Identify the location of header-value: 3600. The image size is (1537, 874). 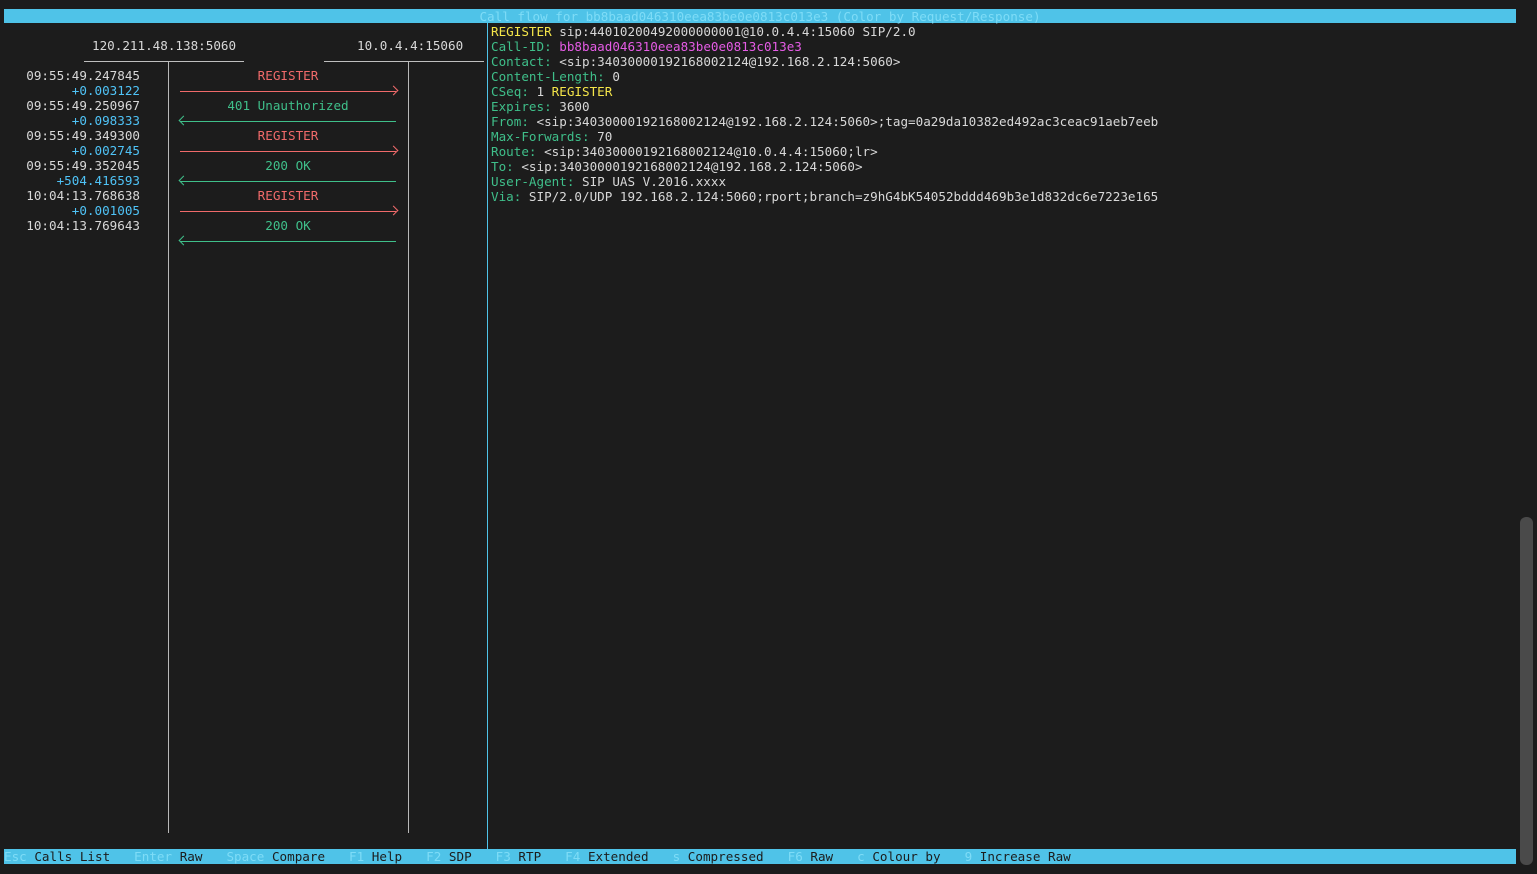
(570, 106).